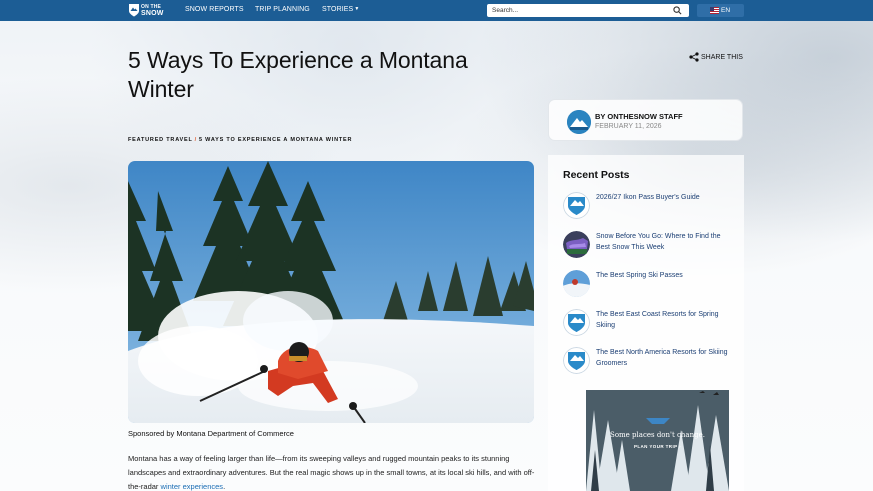 Image resolution: width=873 pixels, height=491 pixels. I want to click on snow-map-thumbnail-icon, so click(576, 244).